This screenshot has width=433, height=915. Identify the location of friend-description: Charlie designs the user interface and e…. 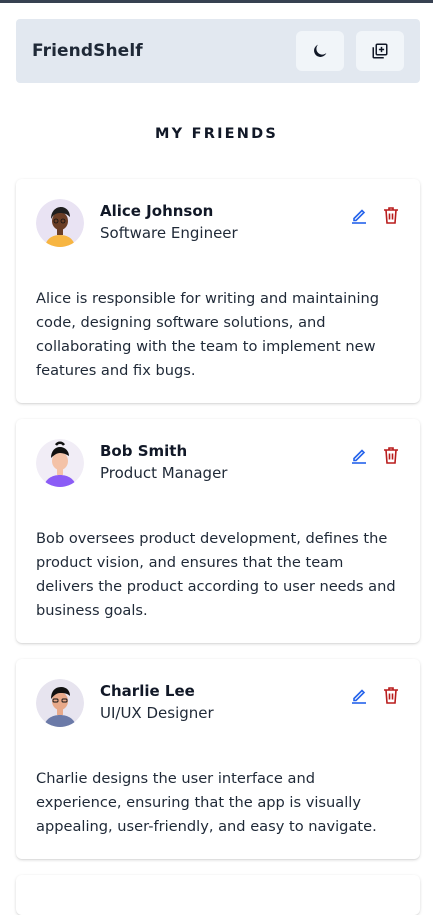
(206, 802).